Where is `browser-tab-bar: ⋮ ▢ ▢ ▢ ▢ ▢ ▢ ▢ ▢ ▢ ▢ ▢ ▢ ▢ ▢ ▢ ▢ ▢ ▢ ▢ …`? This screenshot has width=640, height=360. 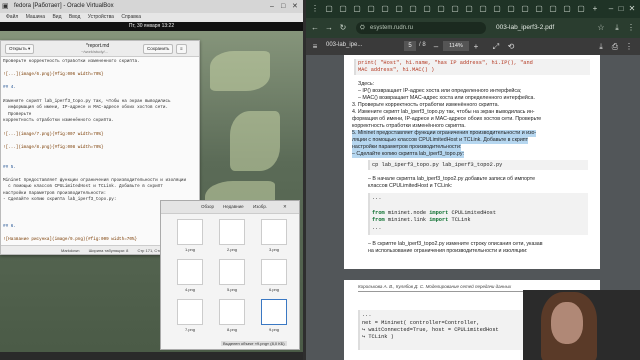 browser-tab-bar: ⋮ ▢ ▢ ▢ ▢ ▢ ▢ ▢ ▢ ▢ ▢ ▢ ▢ ▢ ▢ ▢ ▢ ▢ ▢ ▢ … is located at coordinates (473, 9).